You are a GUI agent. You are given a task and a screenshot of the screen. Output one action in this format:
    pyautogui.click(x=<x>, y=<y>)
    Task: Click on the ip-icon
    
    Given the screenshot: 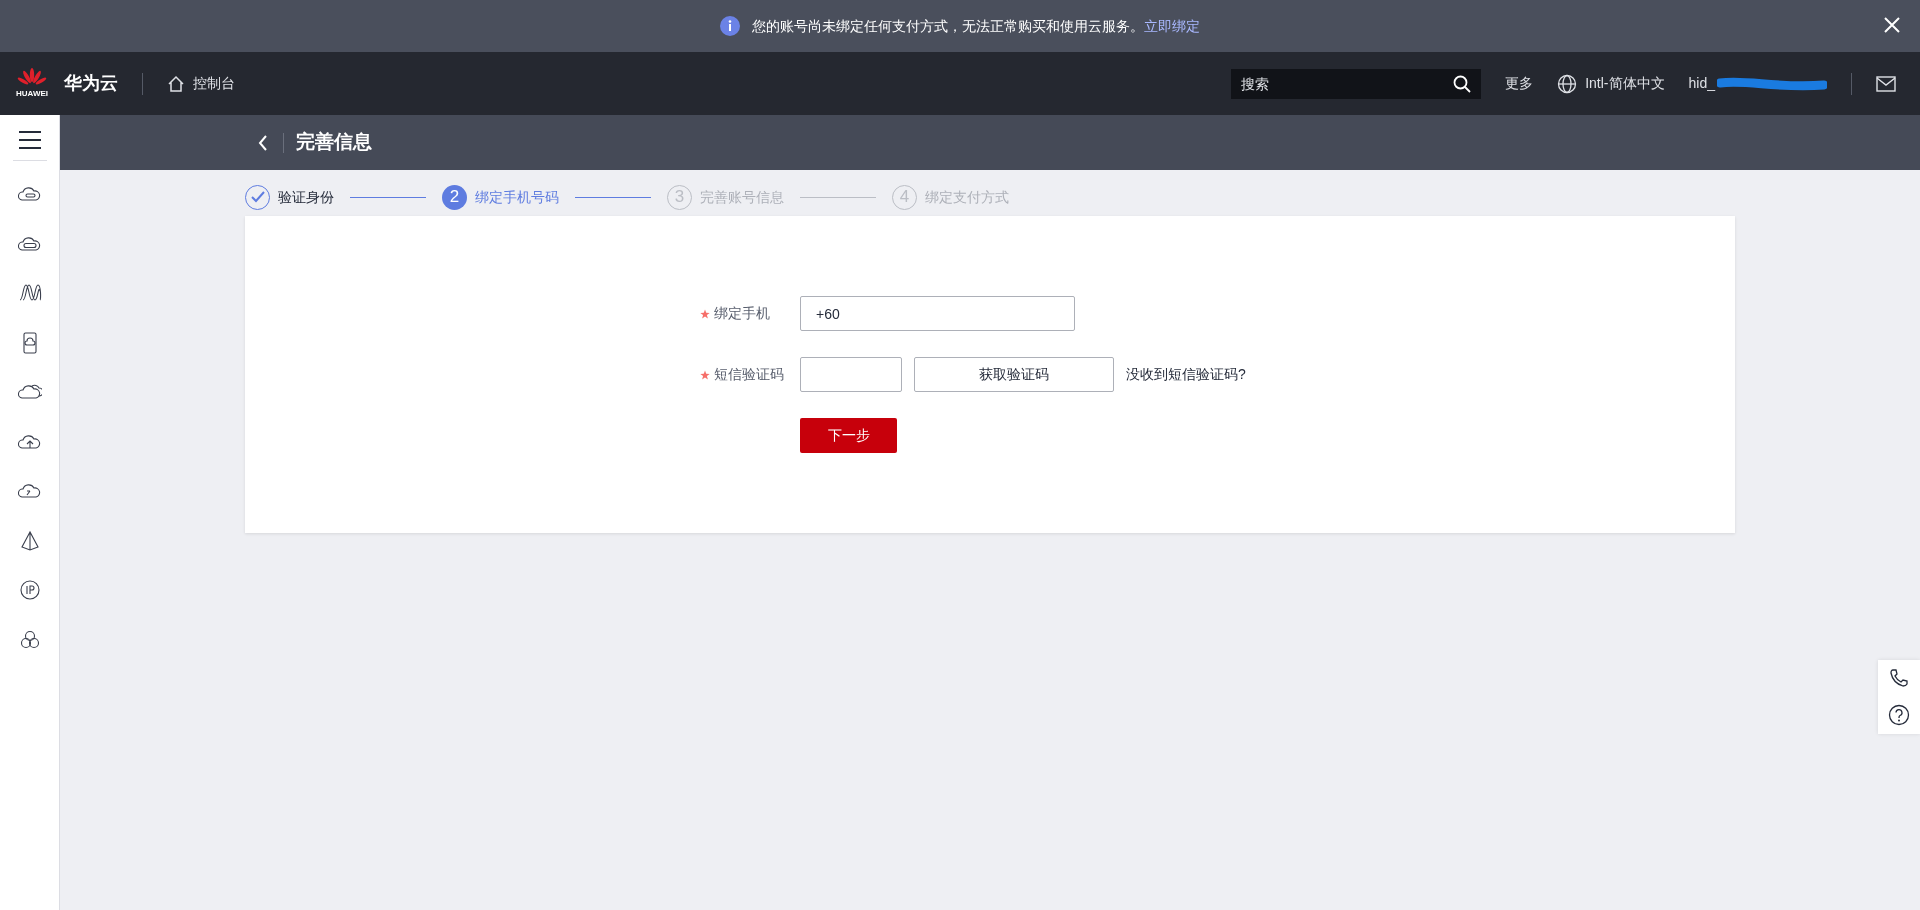 What is the action you would take?
    pyautogui.click(x=29, y=590)
    